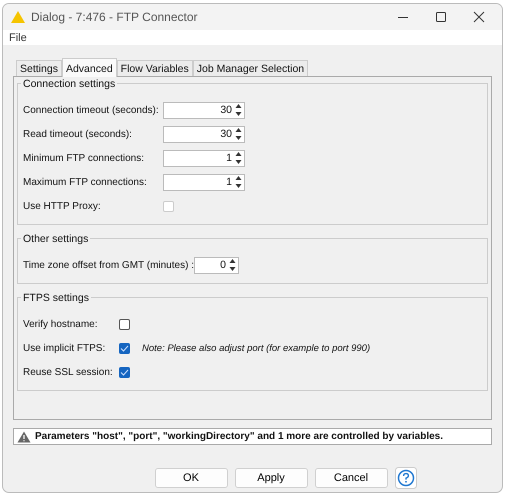 The width and height of the screenshot is (505, 500). What do you see at coordinates (114, 17) in the screenshot?
I see `window-title: Dialog - 7:476 - FTP Connector` at bounding box center [114, 17].